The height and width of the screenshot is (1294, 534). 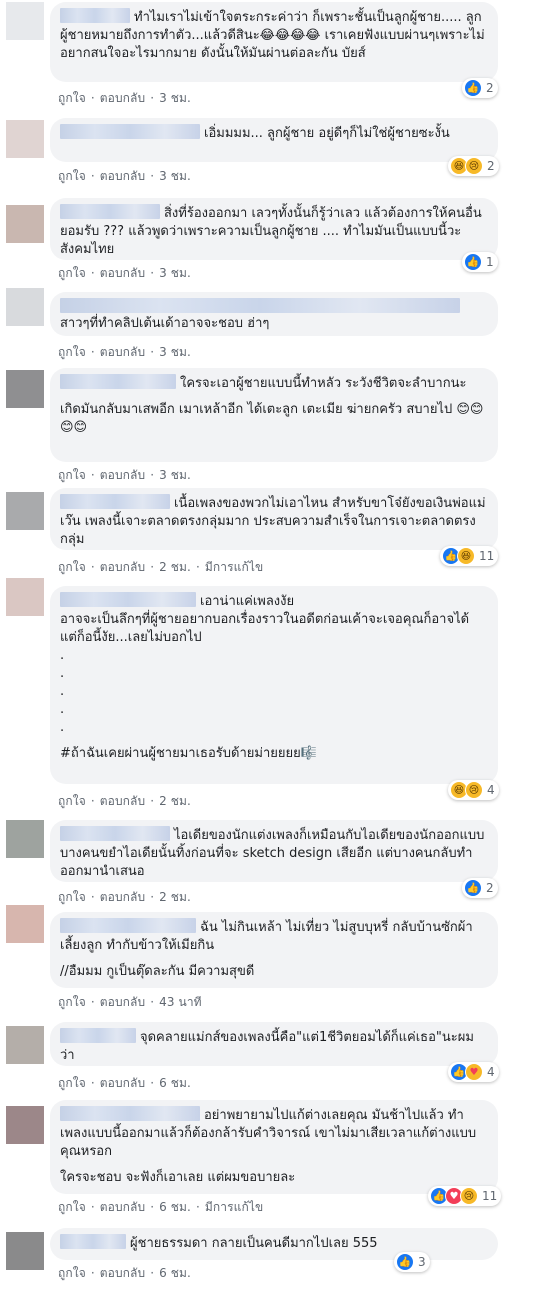 What do you see at coordinates (180, 1002) in the screenshot?
I see `timestamp: 43 นาที` at bounding box center [180, 1002].